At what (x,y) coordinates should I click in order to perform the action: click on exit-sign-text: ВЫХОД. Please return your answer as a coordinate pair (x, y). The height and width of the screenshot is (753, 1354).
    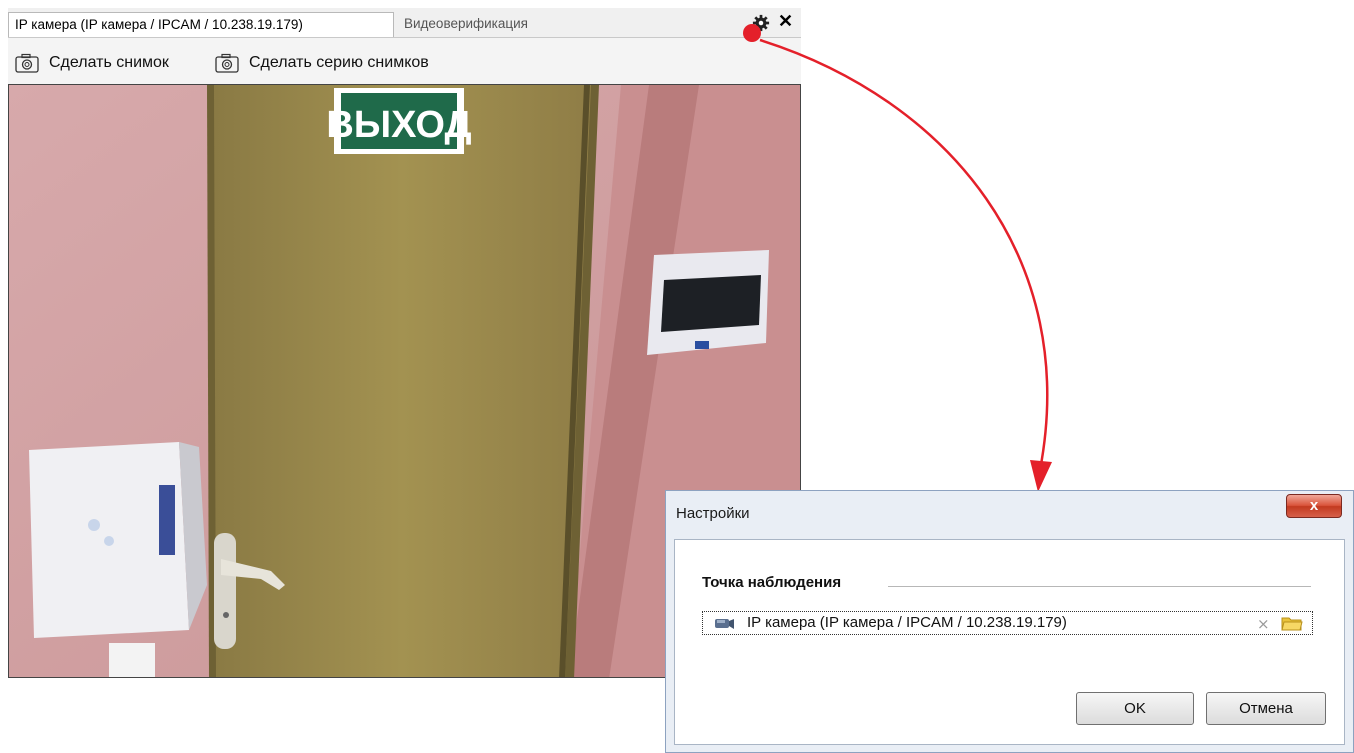
    Looking at the image, I should click on (398, 125).